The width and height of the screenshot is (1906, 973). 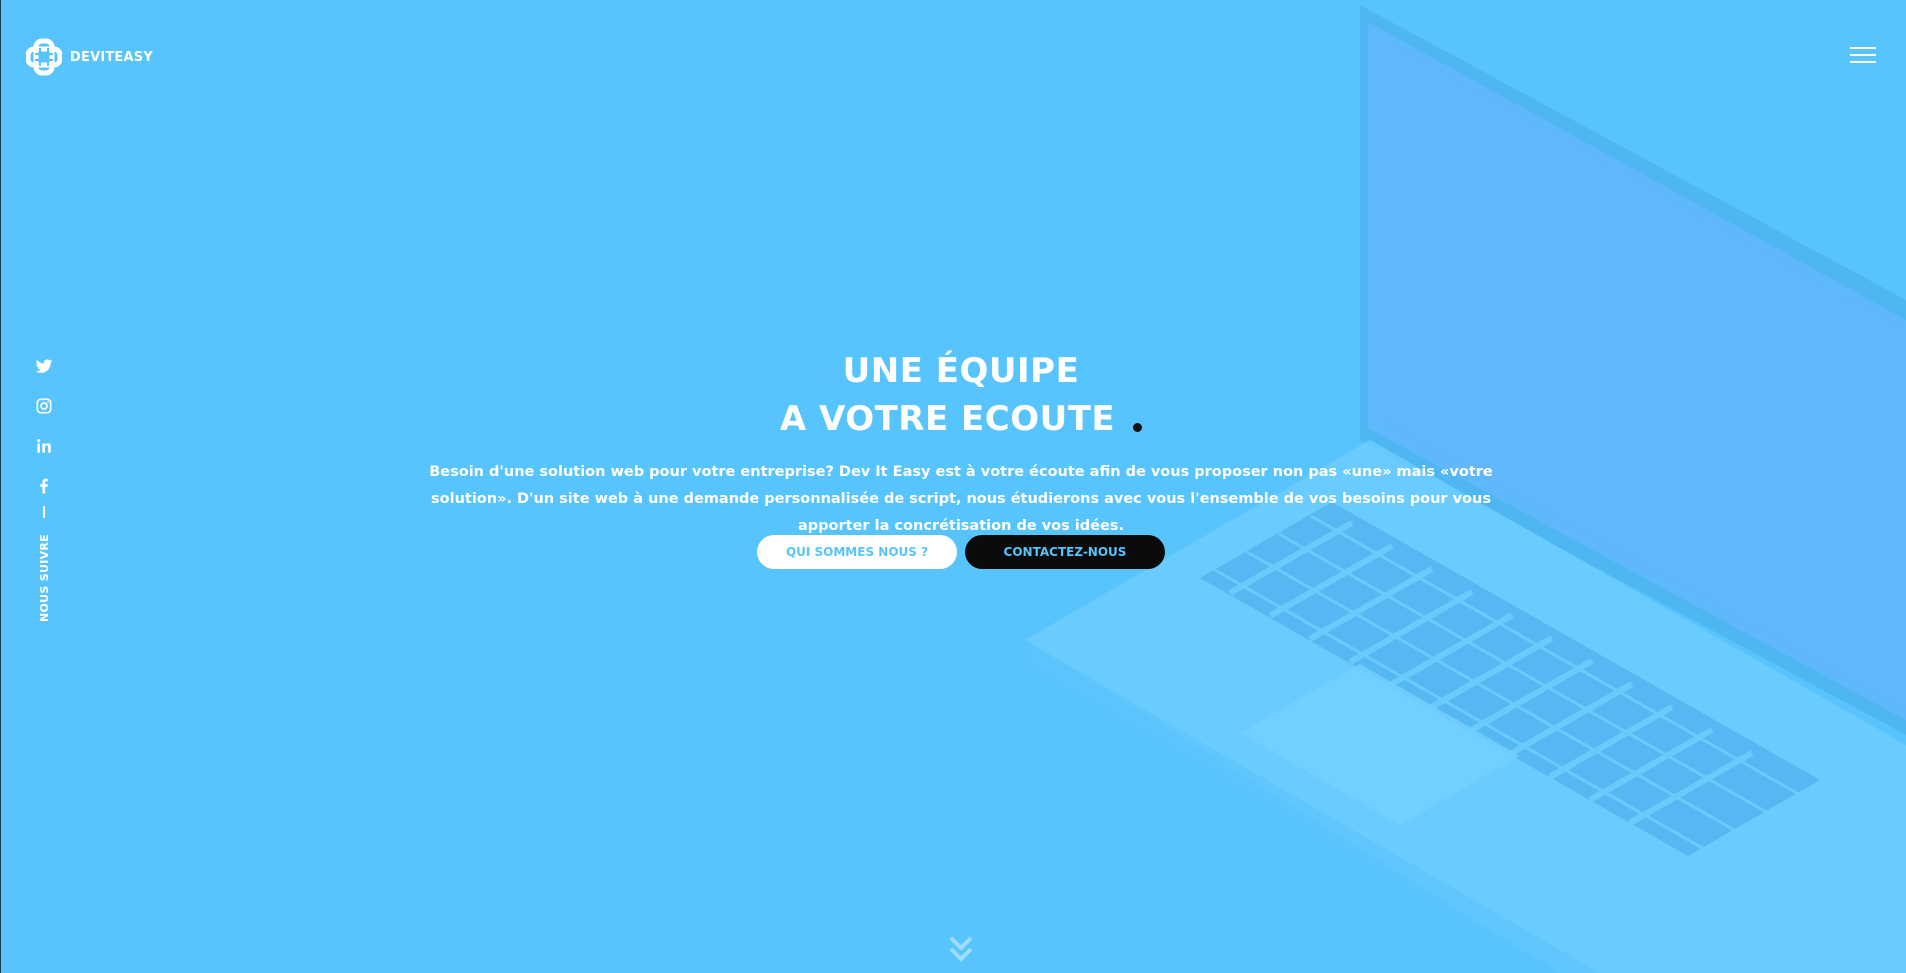 What do you see at coordinates (961, 371) in the screenshot?
I see `hero-title-line1: UNE ÉQUIPE` at bounding box center [961, 371].